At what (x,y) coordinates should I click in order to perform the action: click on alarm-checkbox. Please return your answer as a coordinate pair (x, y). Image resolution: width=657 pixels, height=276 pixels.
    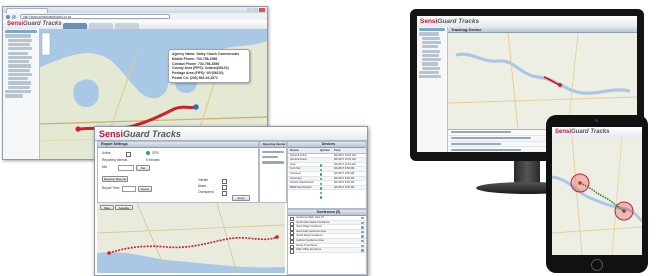
    Looking at the image, I should click on (224, 187).